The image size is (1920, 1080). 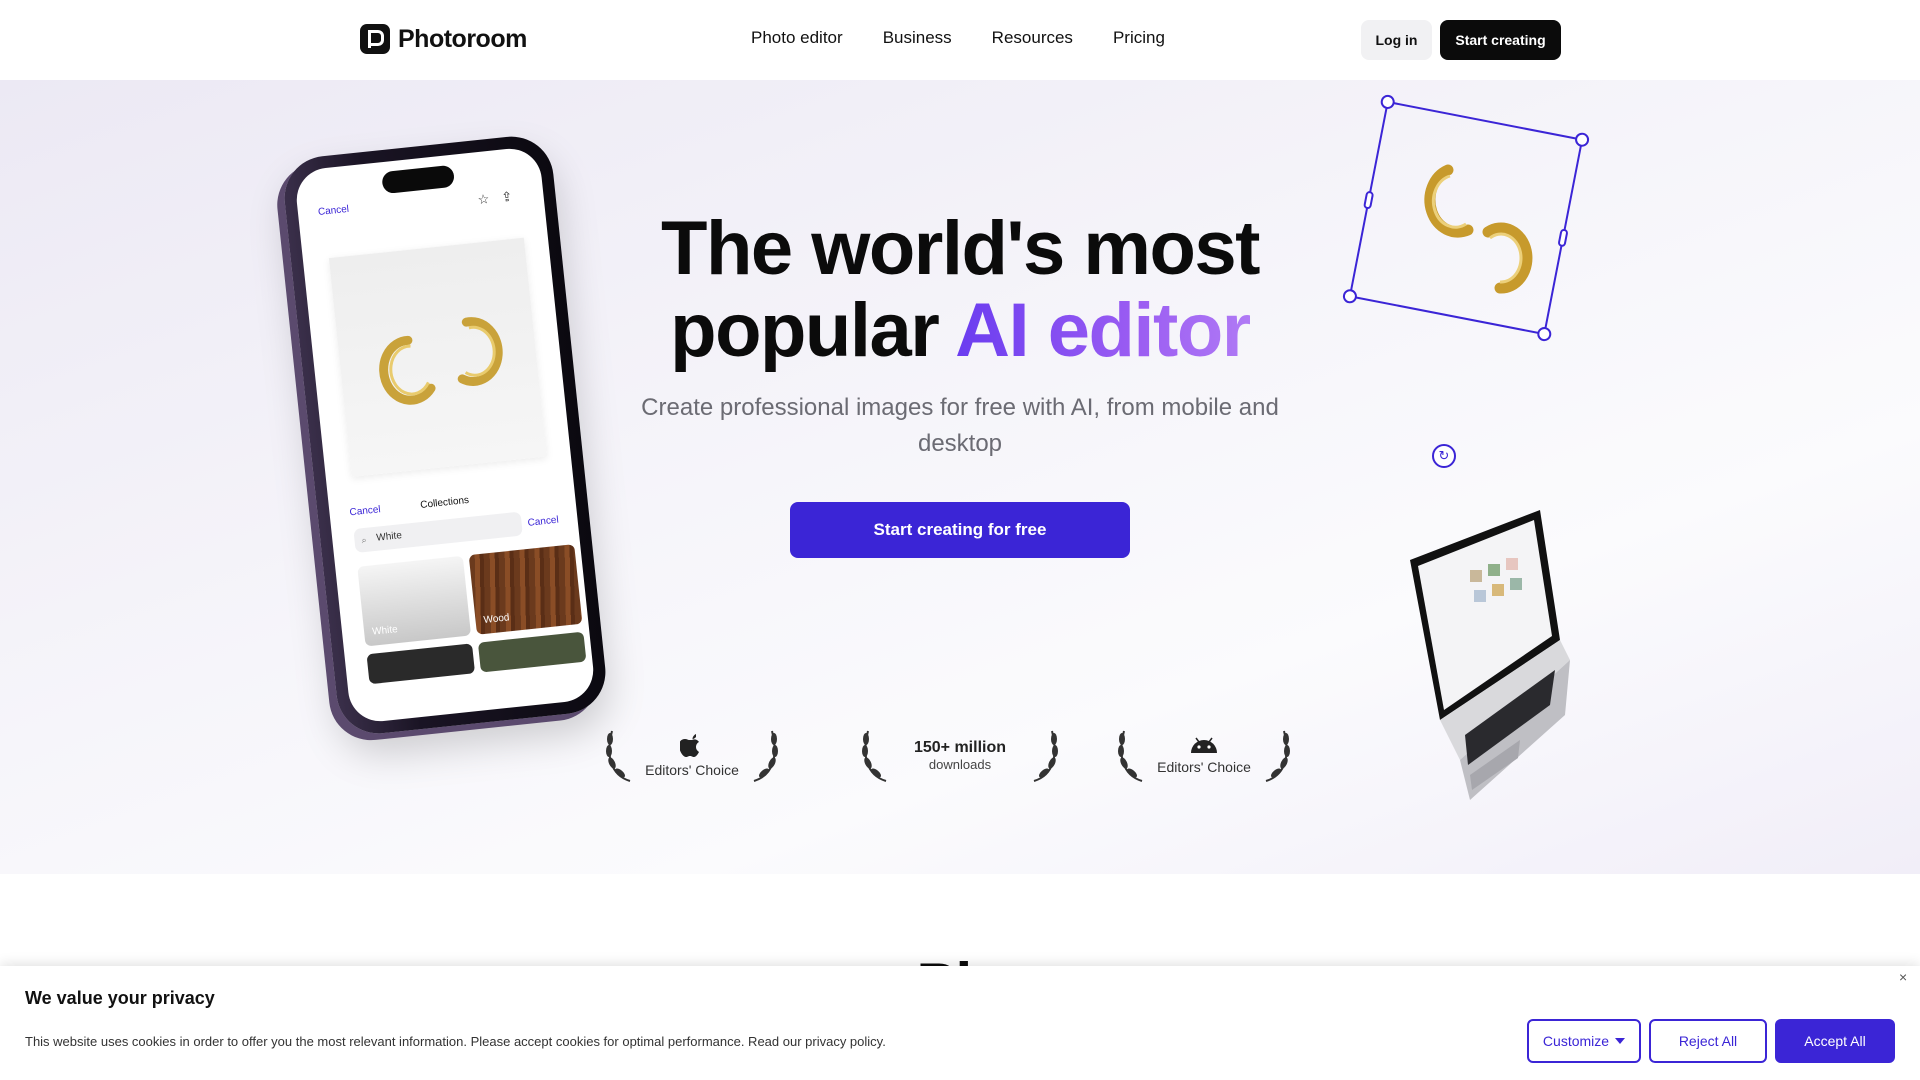 I want to click on phone-tab-cancel: Cancel, so click(x=365, y=511).